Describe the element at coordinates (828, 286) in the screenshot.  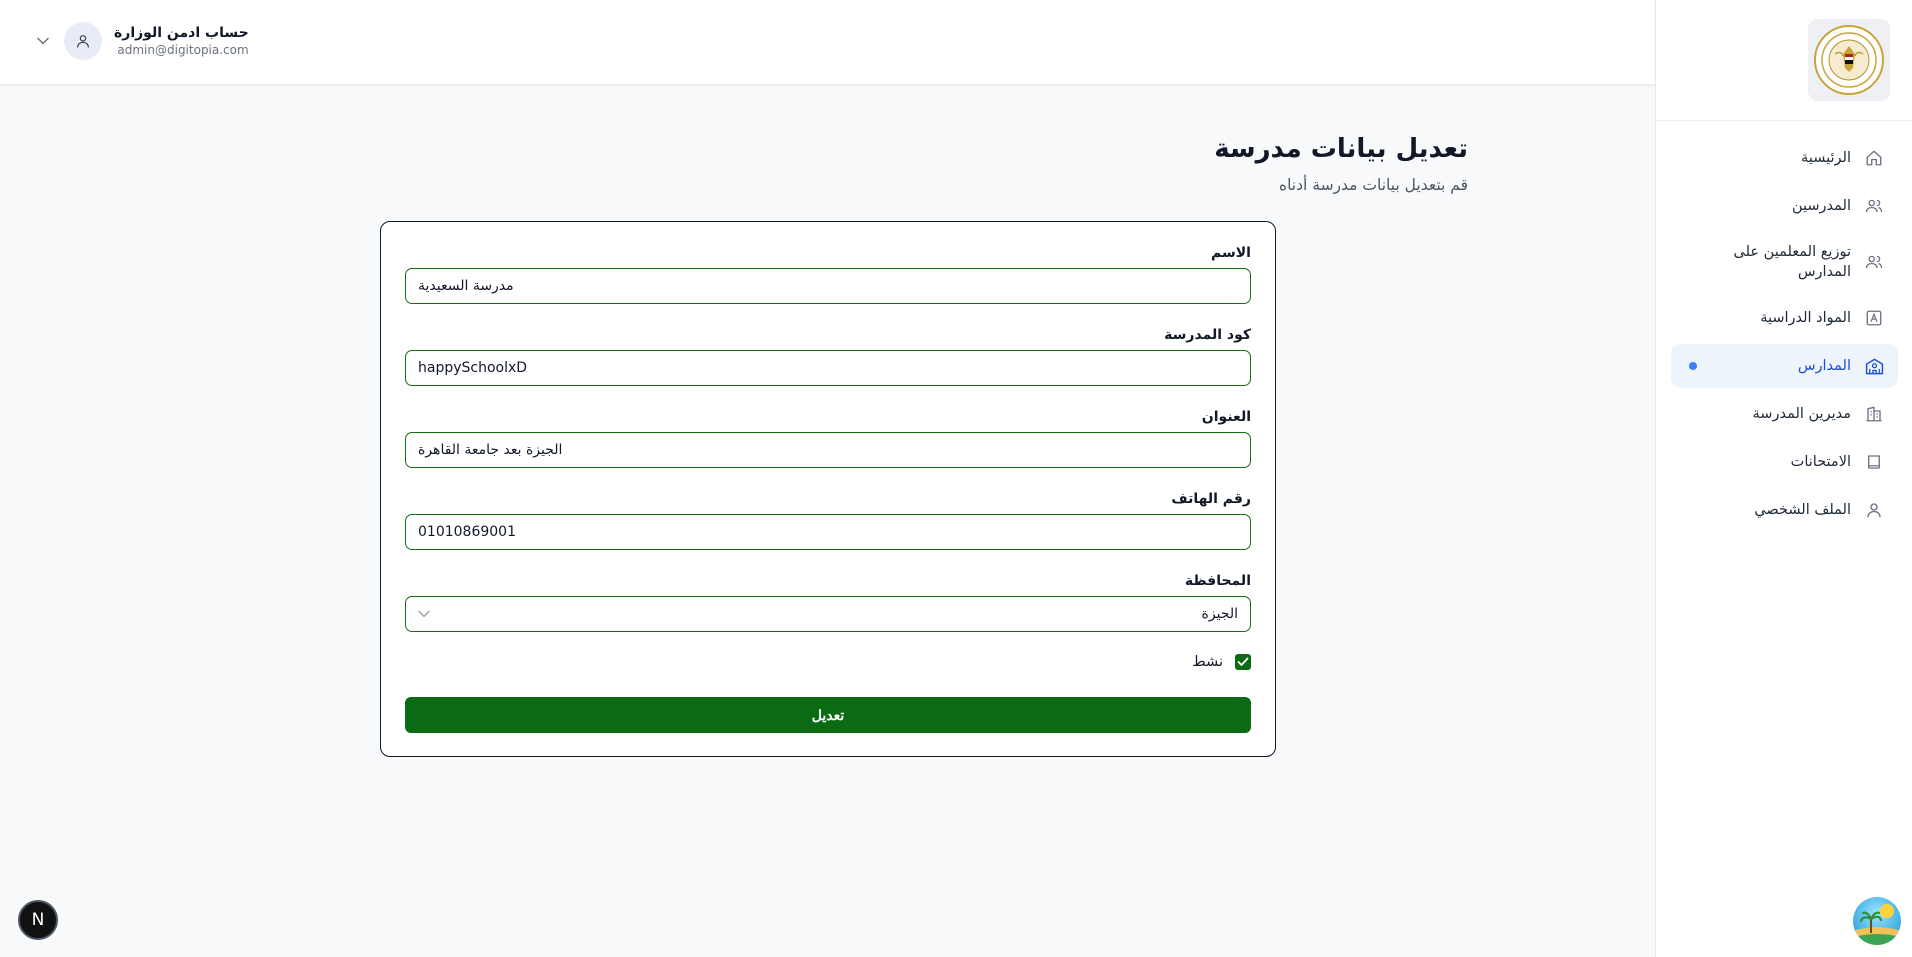
I see `name-field: مدرسة السعيدية` at that location.